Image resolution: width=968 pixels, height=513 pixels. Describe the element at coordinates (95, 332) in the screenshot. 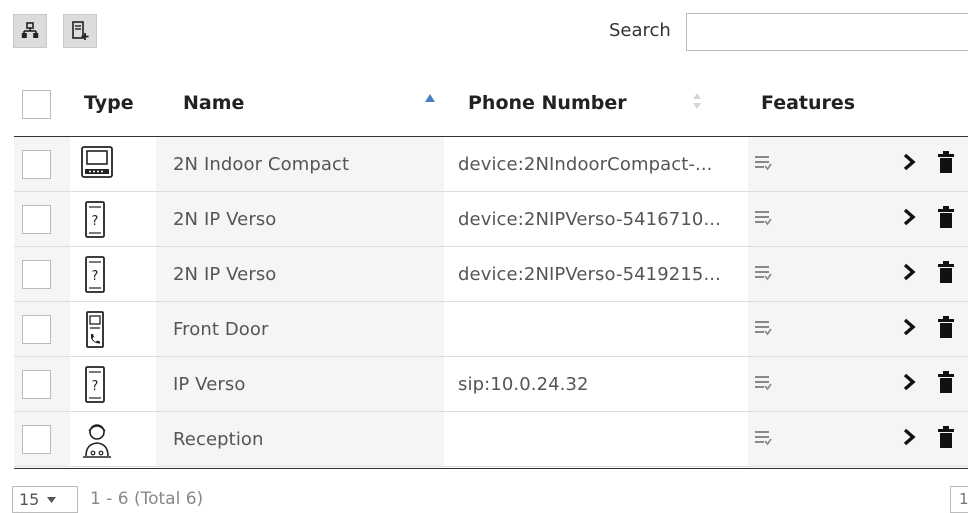

I see `door-intercom-icon` at that location.